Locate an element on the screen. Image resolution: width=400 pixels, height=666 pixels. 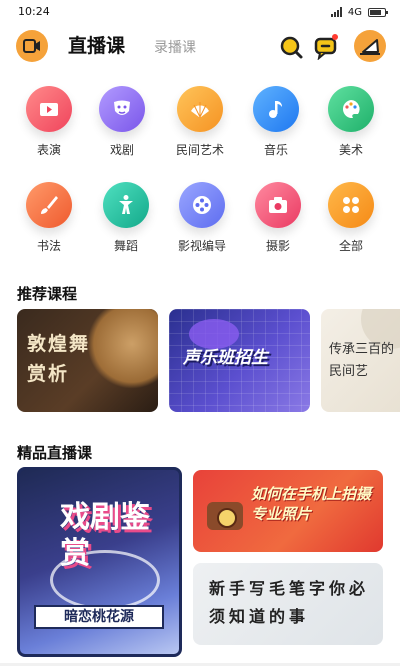
category-label: 表演 is located at coordinates (48, 150).